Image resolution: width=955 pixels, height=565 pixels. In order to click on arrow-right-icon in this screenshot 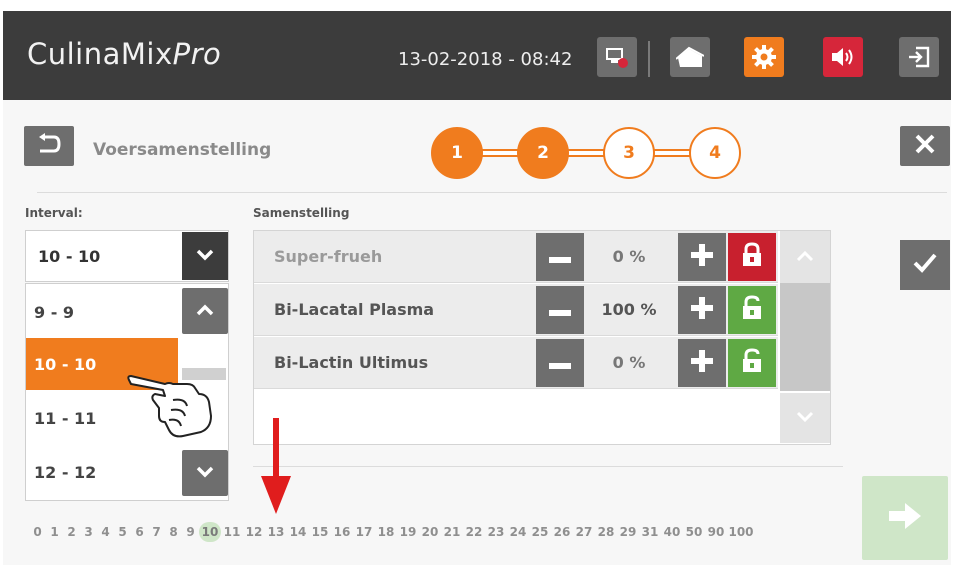, I will do `click(905, 518)`.